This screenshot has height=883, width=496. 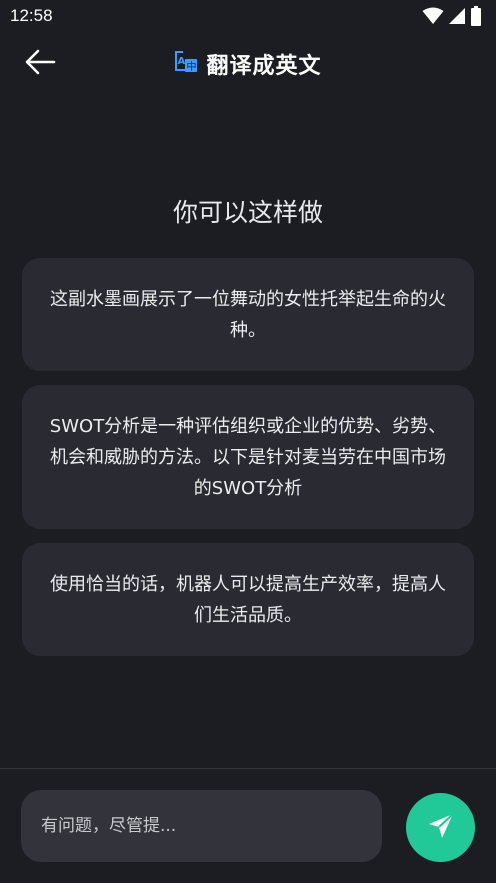 I want to click on app-header: A 中 翻译成英文, so click(x=248, y=65).